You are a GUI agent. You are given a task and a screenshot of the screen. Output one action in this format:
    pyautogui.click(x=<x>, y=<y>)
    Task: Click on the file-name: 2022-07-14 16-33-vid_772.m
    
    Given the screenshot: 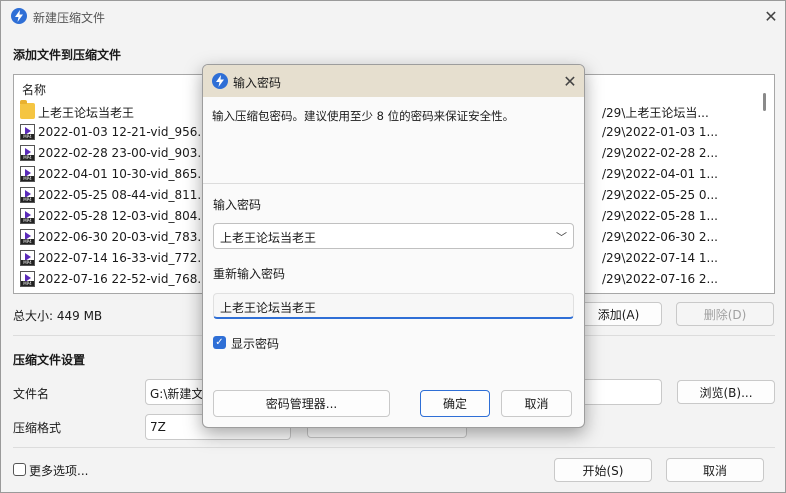 What is the action you would take?
    pyautogui.click(x=125, y=258)
    